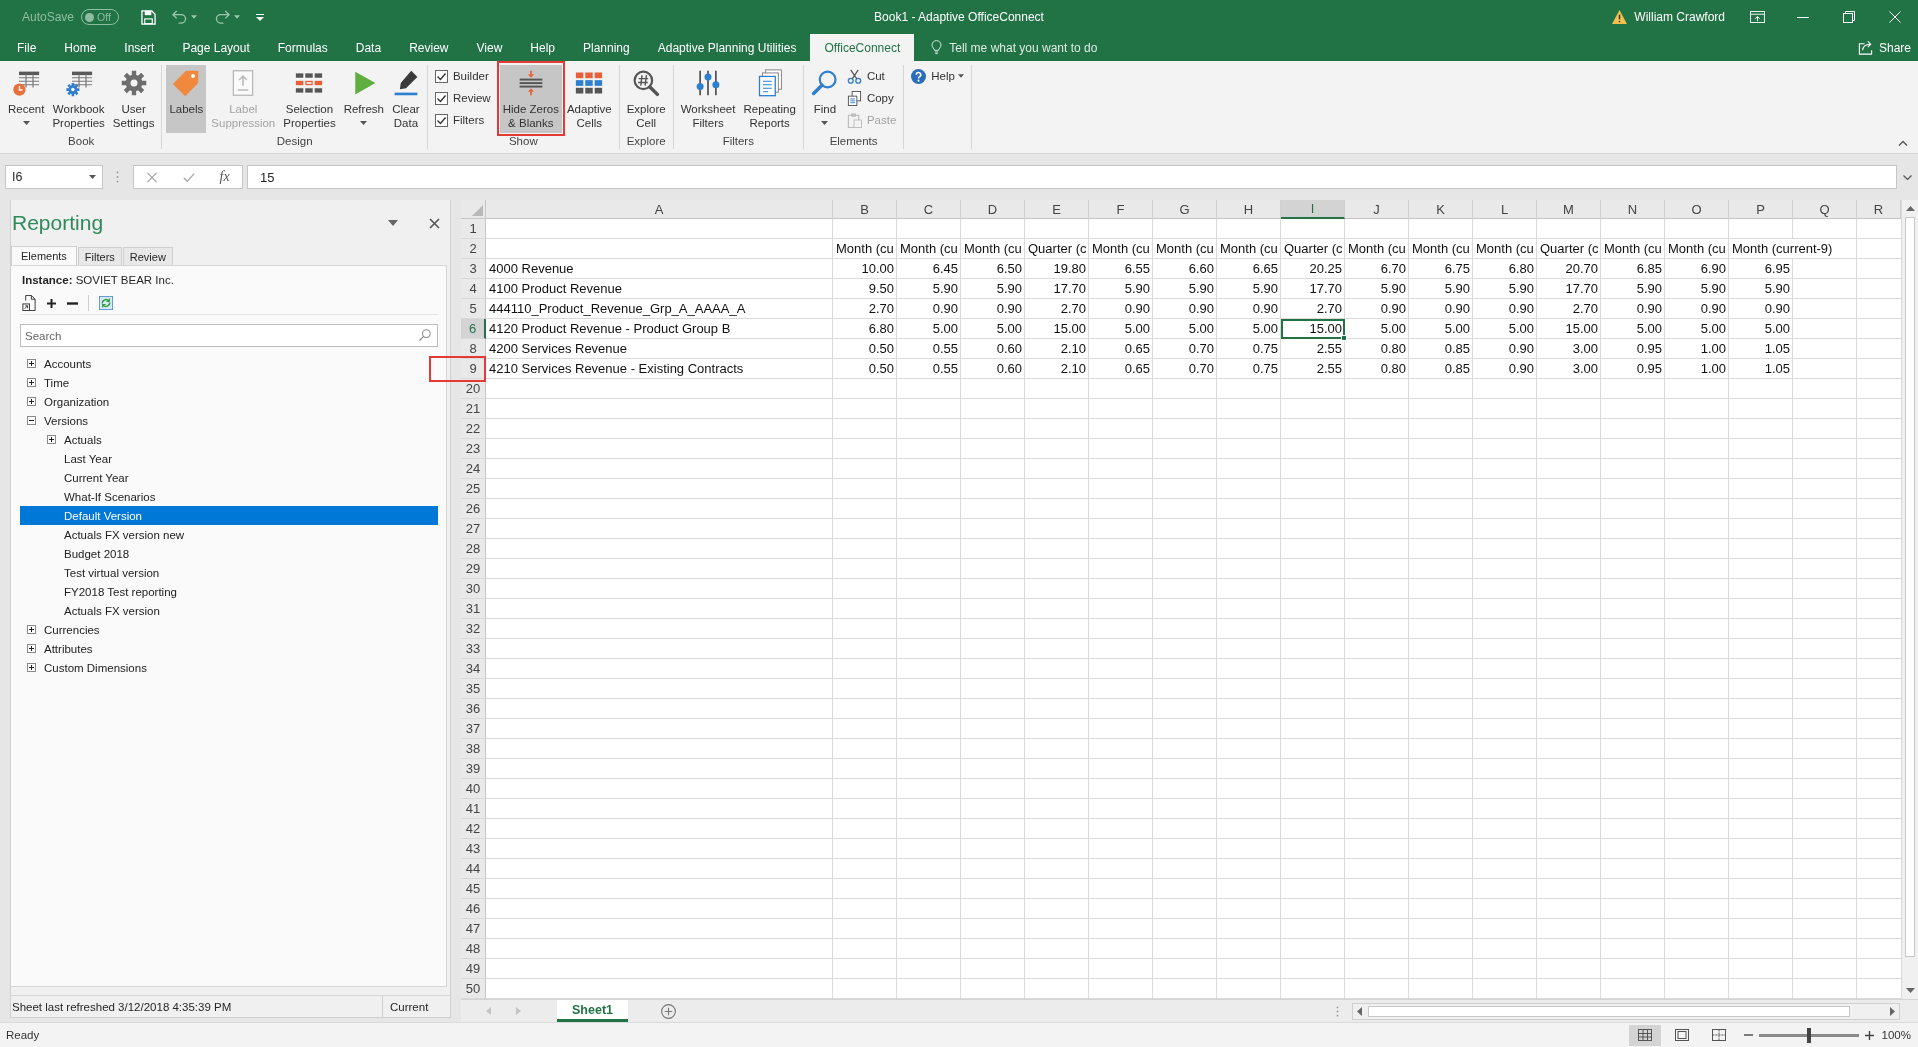  Describe the element at coordinates (223, 17) in the screenshot. I see `redo-icon` at that location.